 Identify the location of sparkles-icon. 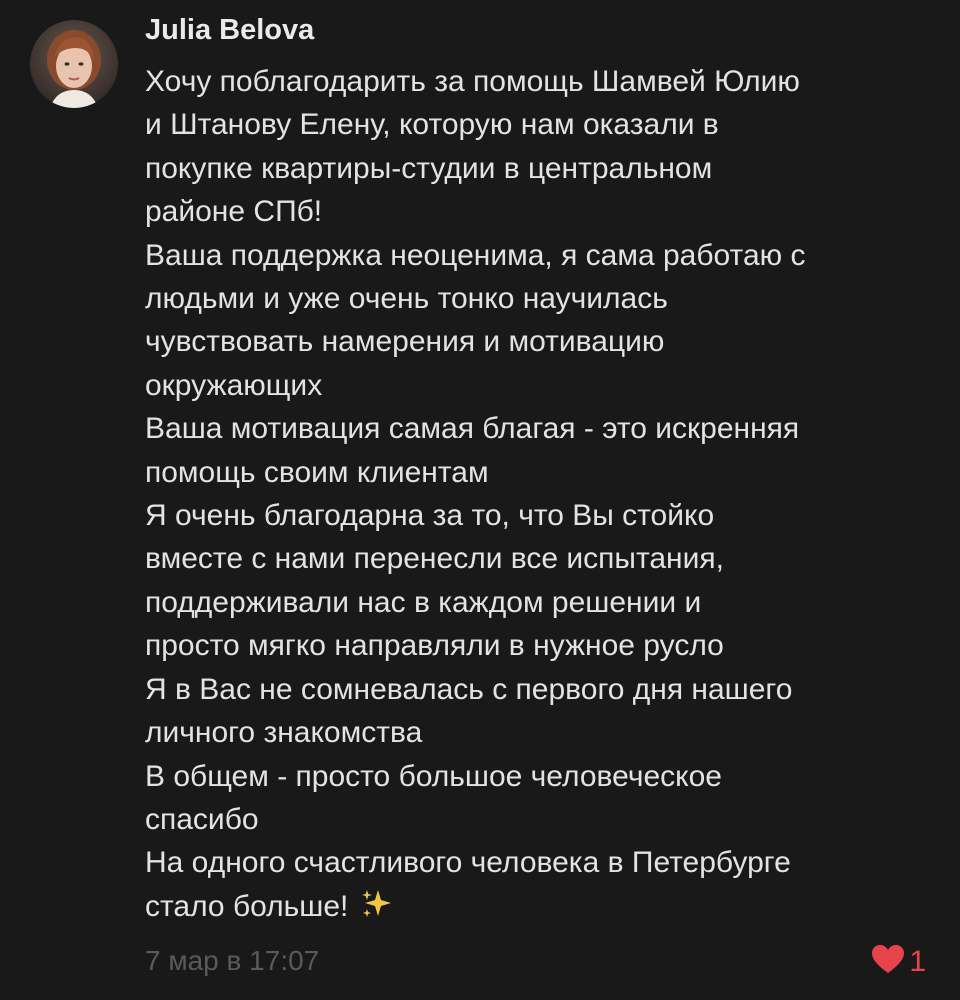
(376, 910).